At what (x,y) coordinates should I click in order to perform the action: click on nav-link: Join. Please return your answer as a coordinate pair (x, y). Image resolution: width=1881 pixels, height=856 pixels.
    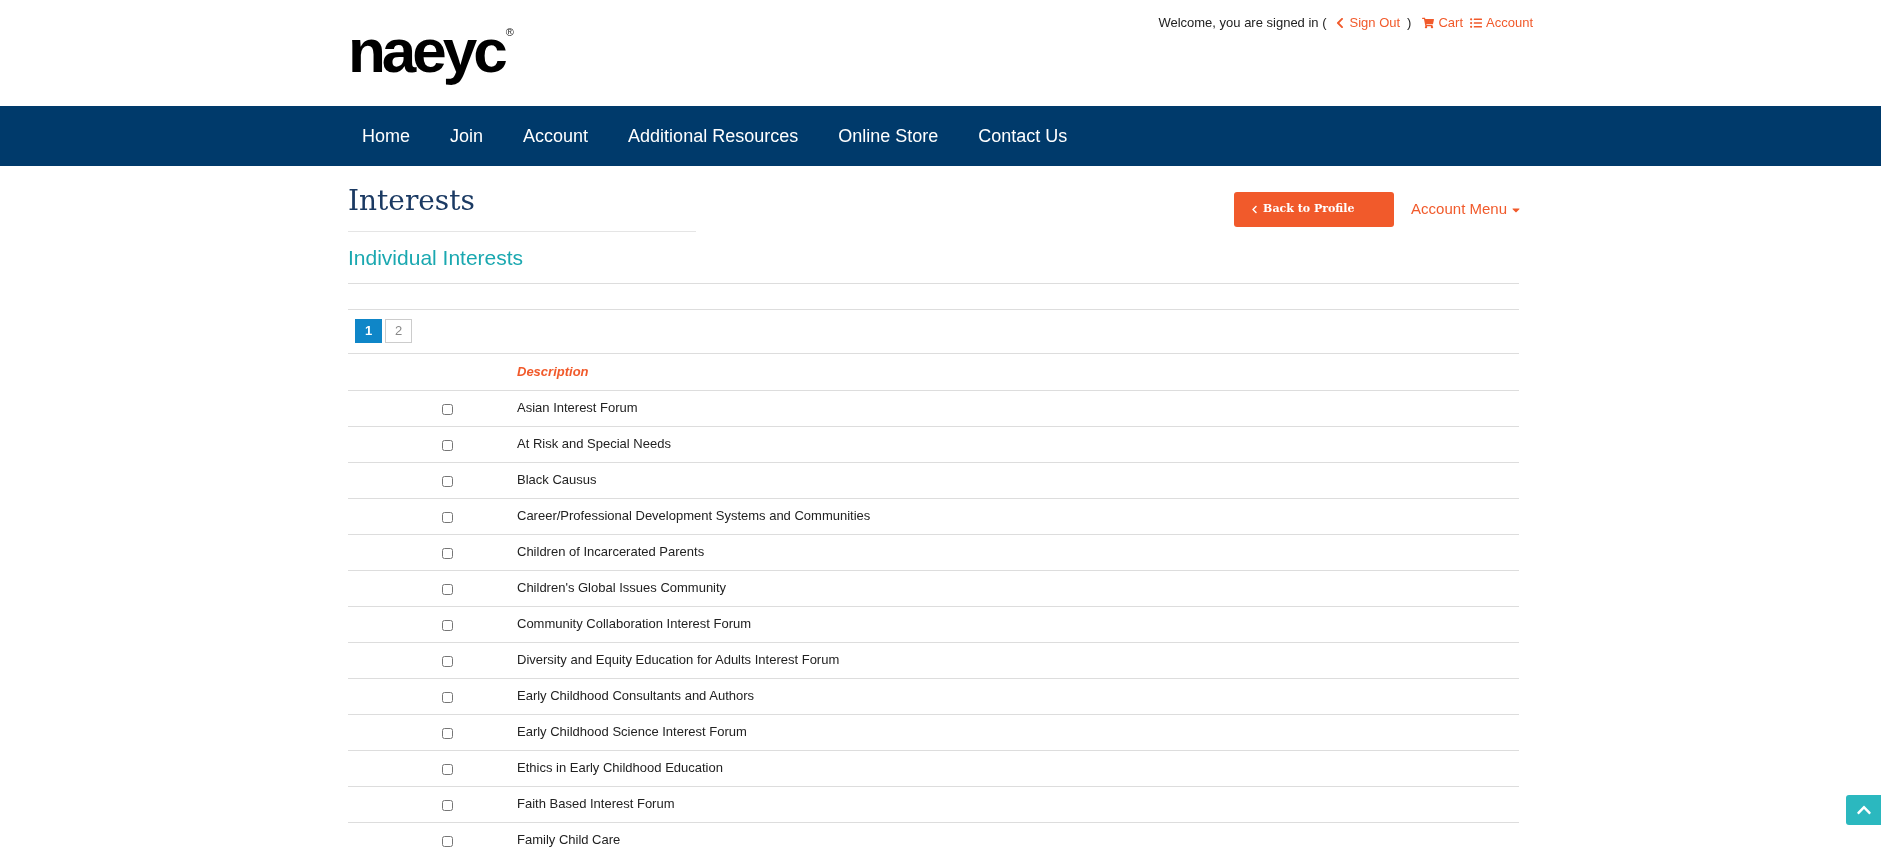
    Looking at the image, I should click on (467, 136).